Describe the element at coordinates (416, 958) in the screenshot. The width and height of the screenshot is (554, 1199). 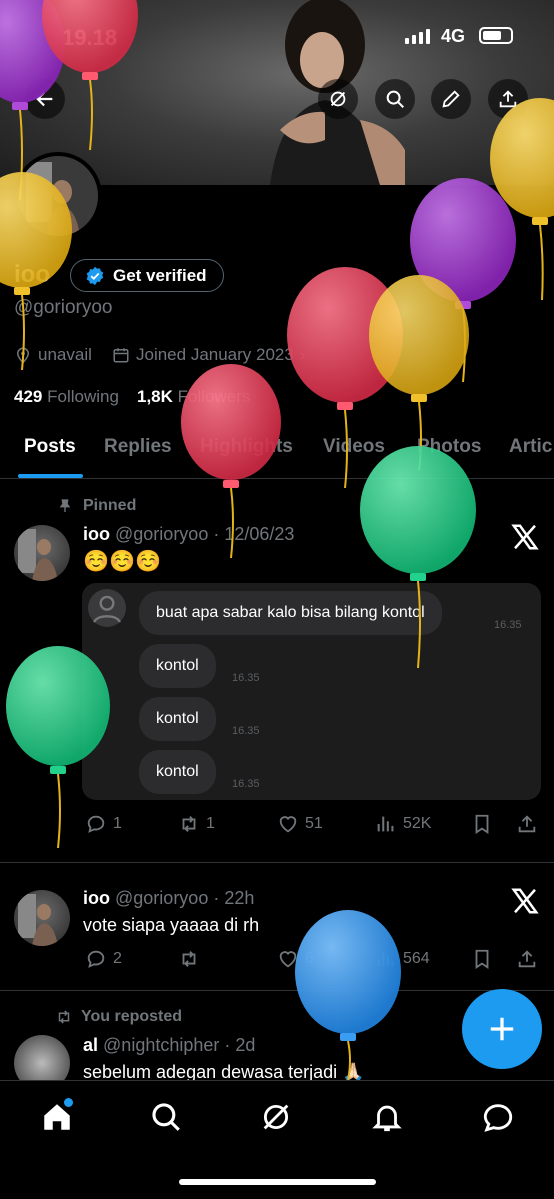
I see `views-count: 564` at that location.